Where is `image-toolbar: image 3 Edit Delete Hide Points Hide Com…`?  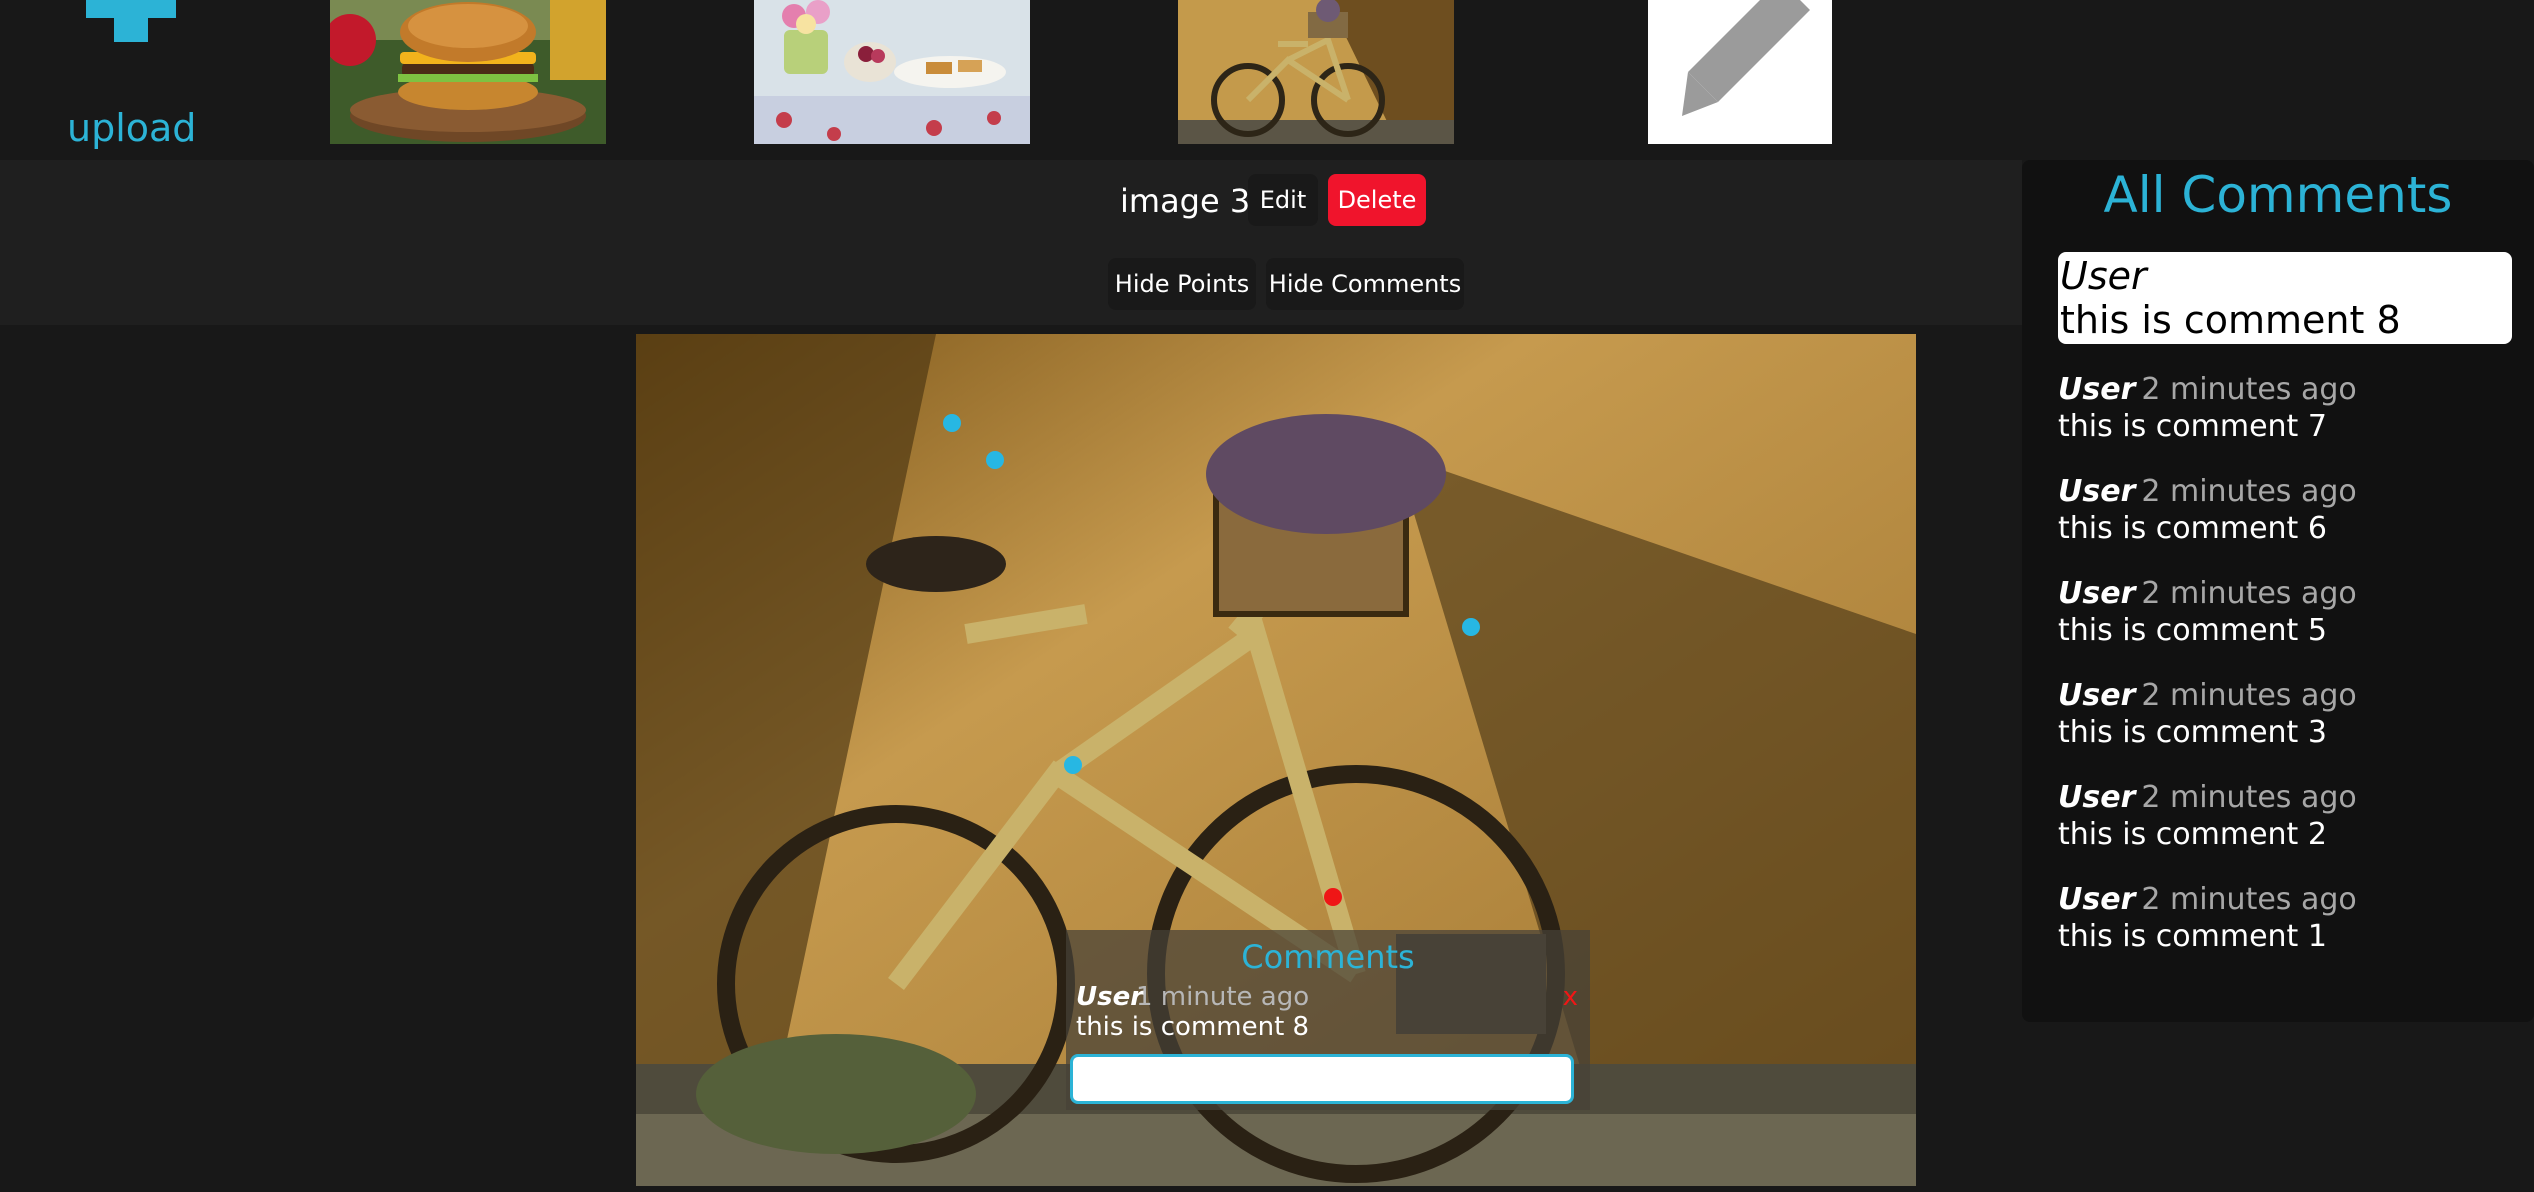
image-toolbar: image 3 Edit Delete Hide Points Hide Com… is located at coordinates (1011, 242).